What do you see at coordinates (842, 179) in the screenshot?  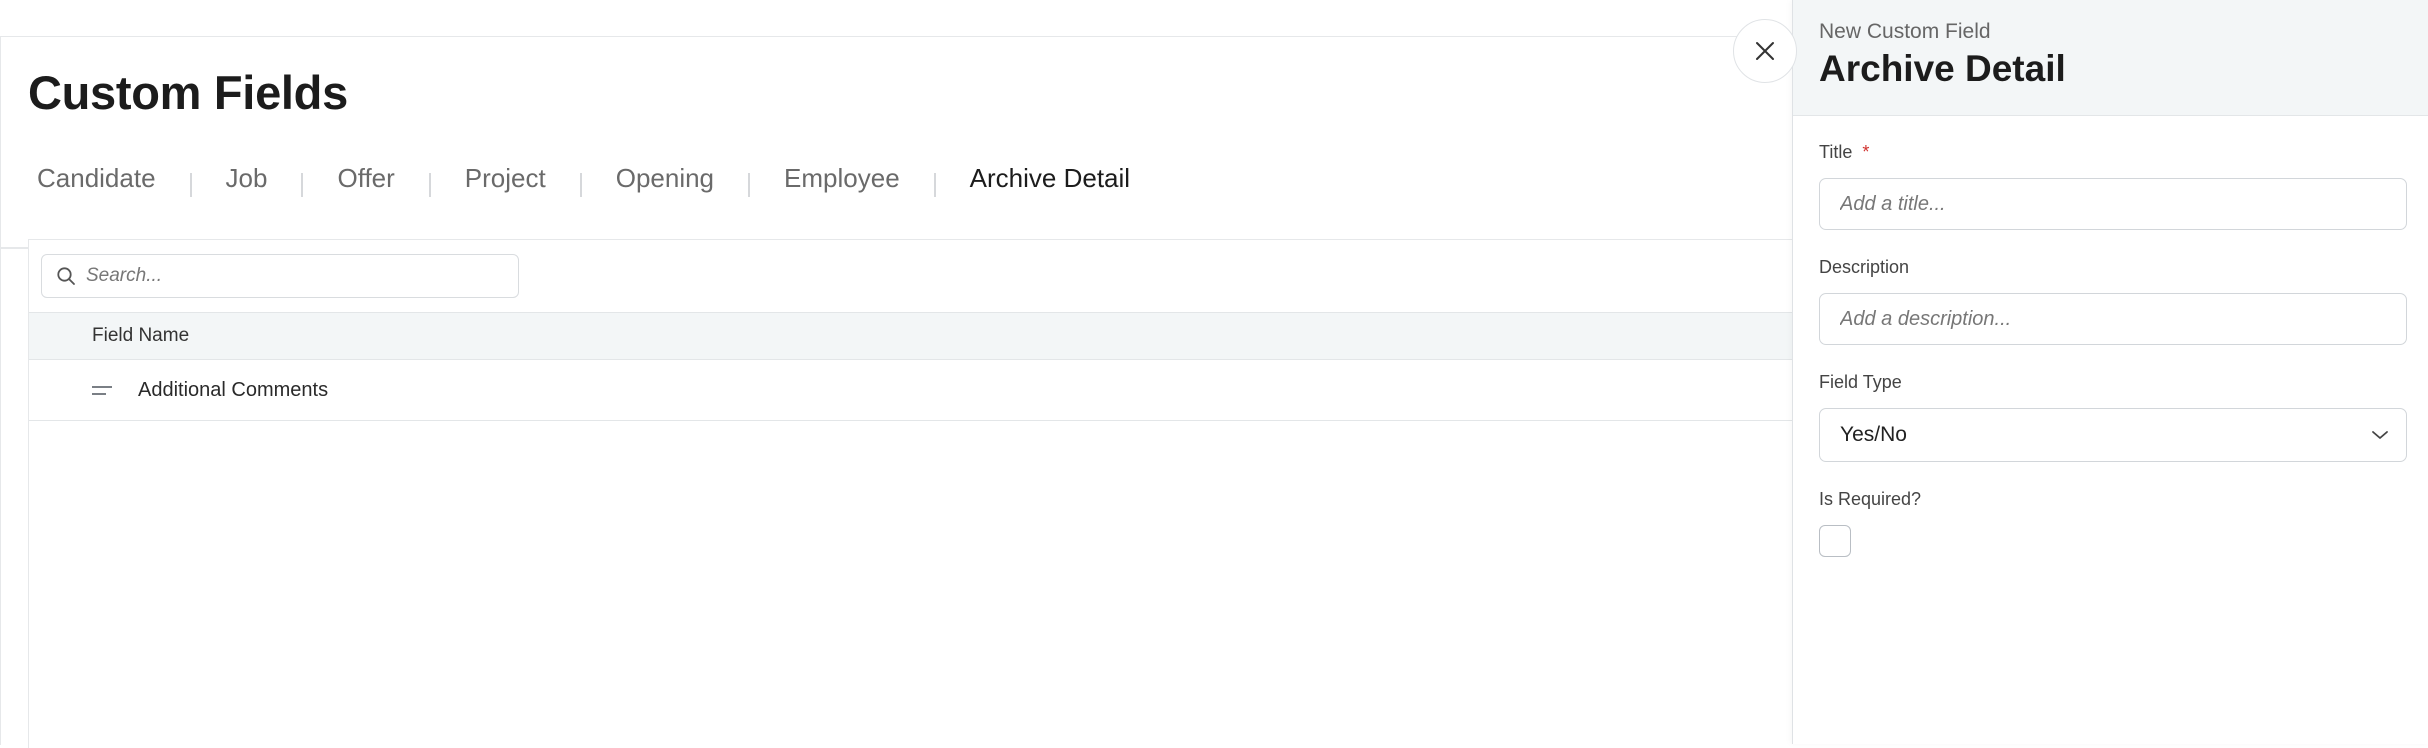 I see `tab-employee: Employee` at bounding box center [842, 179].